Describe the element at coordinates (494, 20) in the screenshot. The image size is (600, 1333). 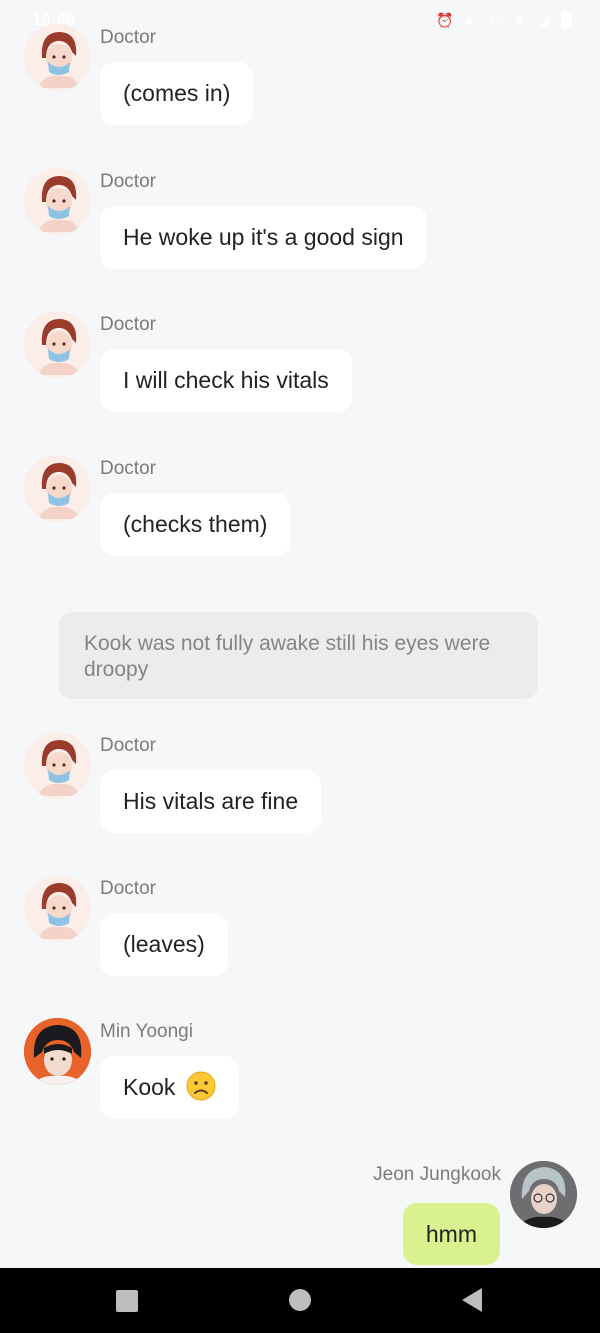
I see `call-icon: ✆` at that location.